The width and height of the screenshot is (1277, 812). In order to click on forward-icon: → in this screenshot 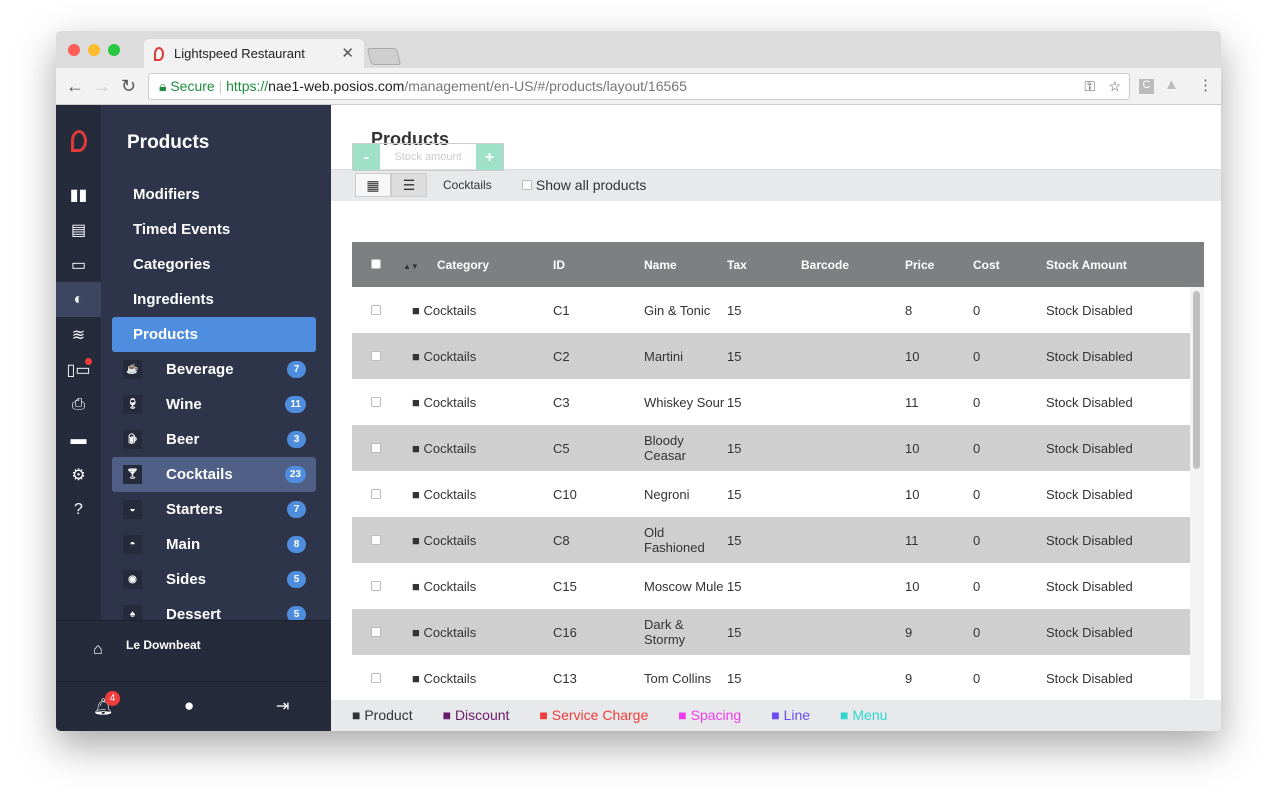, I will do `click(102, 86)`.